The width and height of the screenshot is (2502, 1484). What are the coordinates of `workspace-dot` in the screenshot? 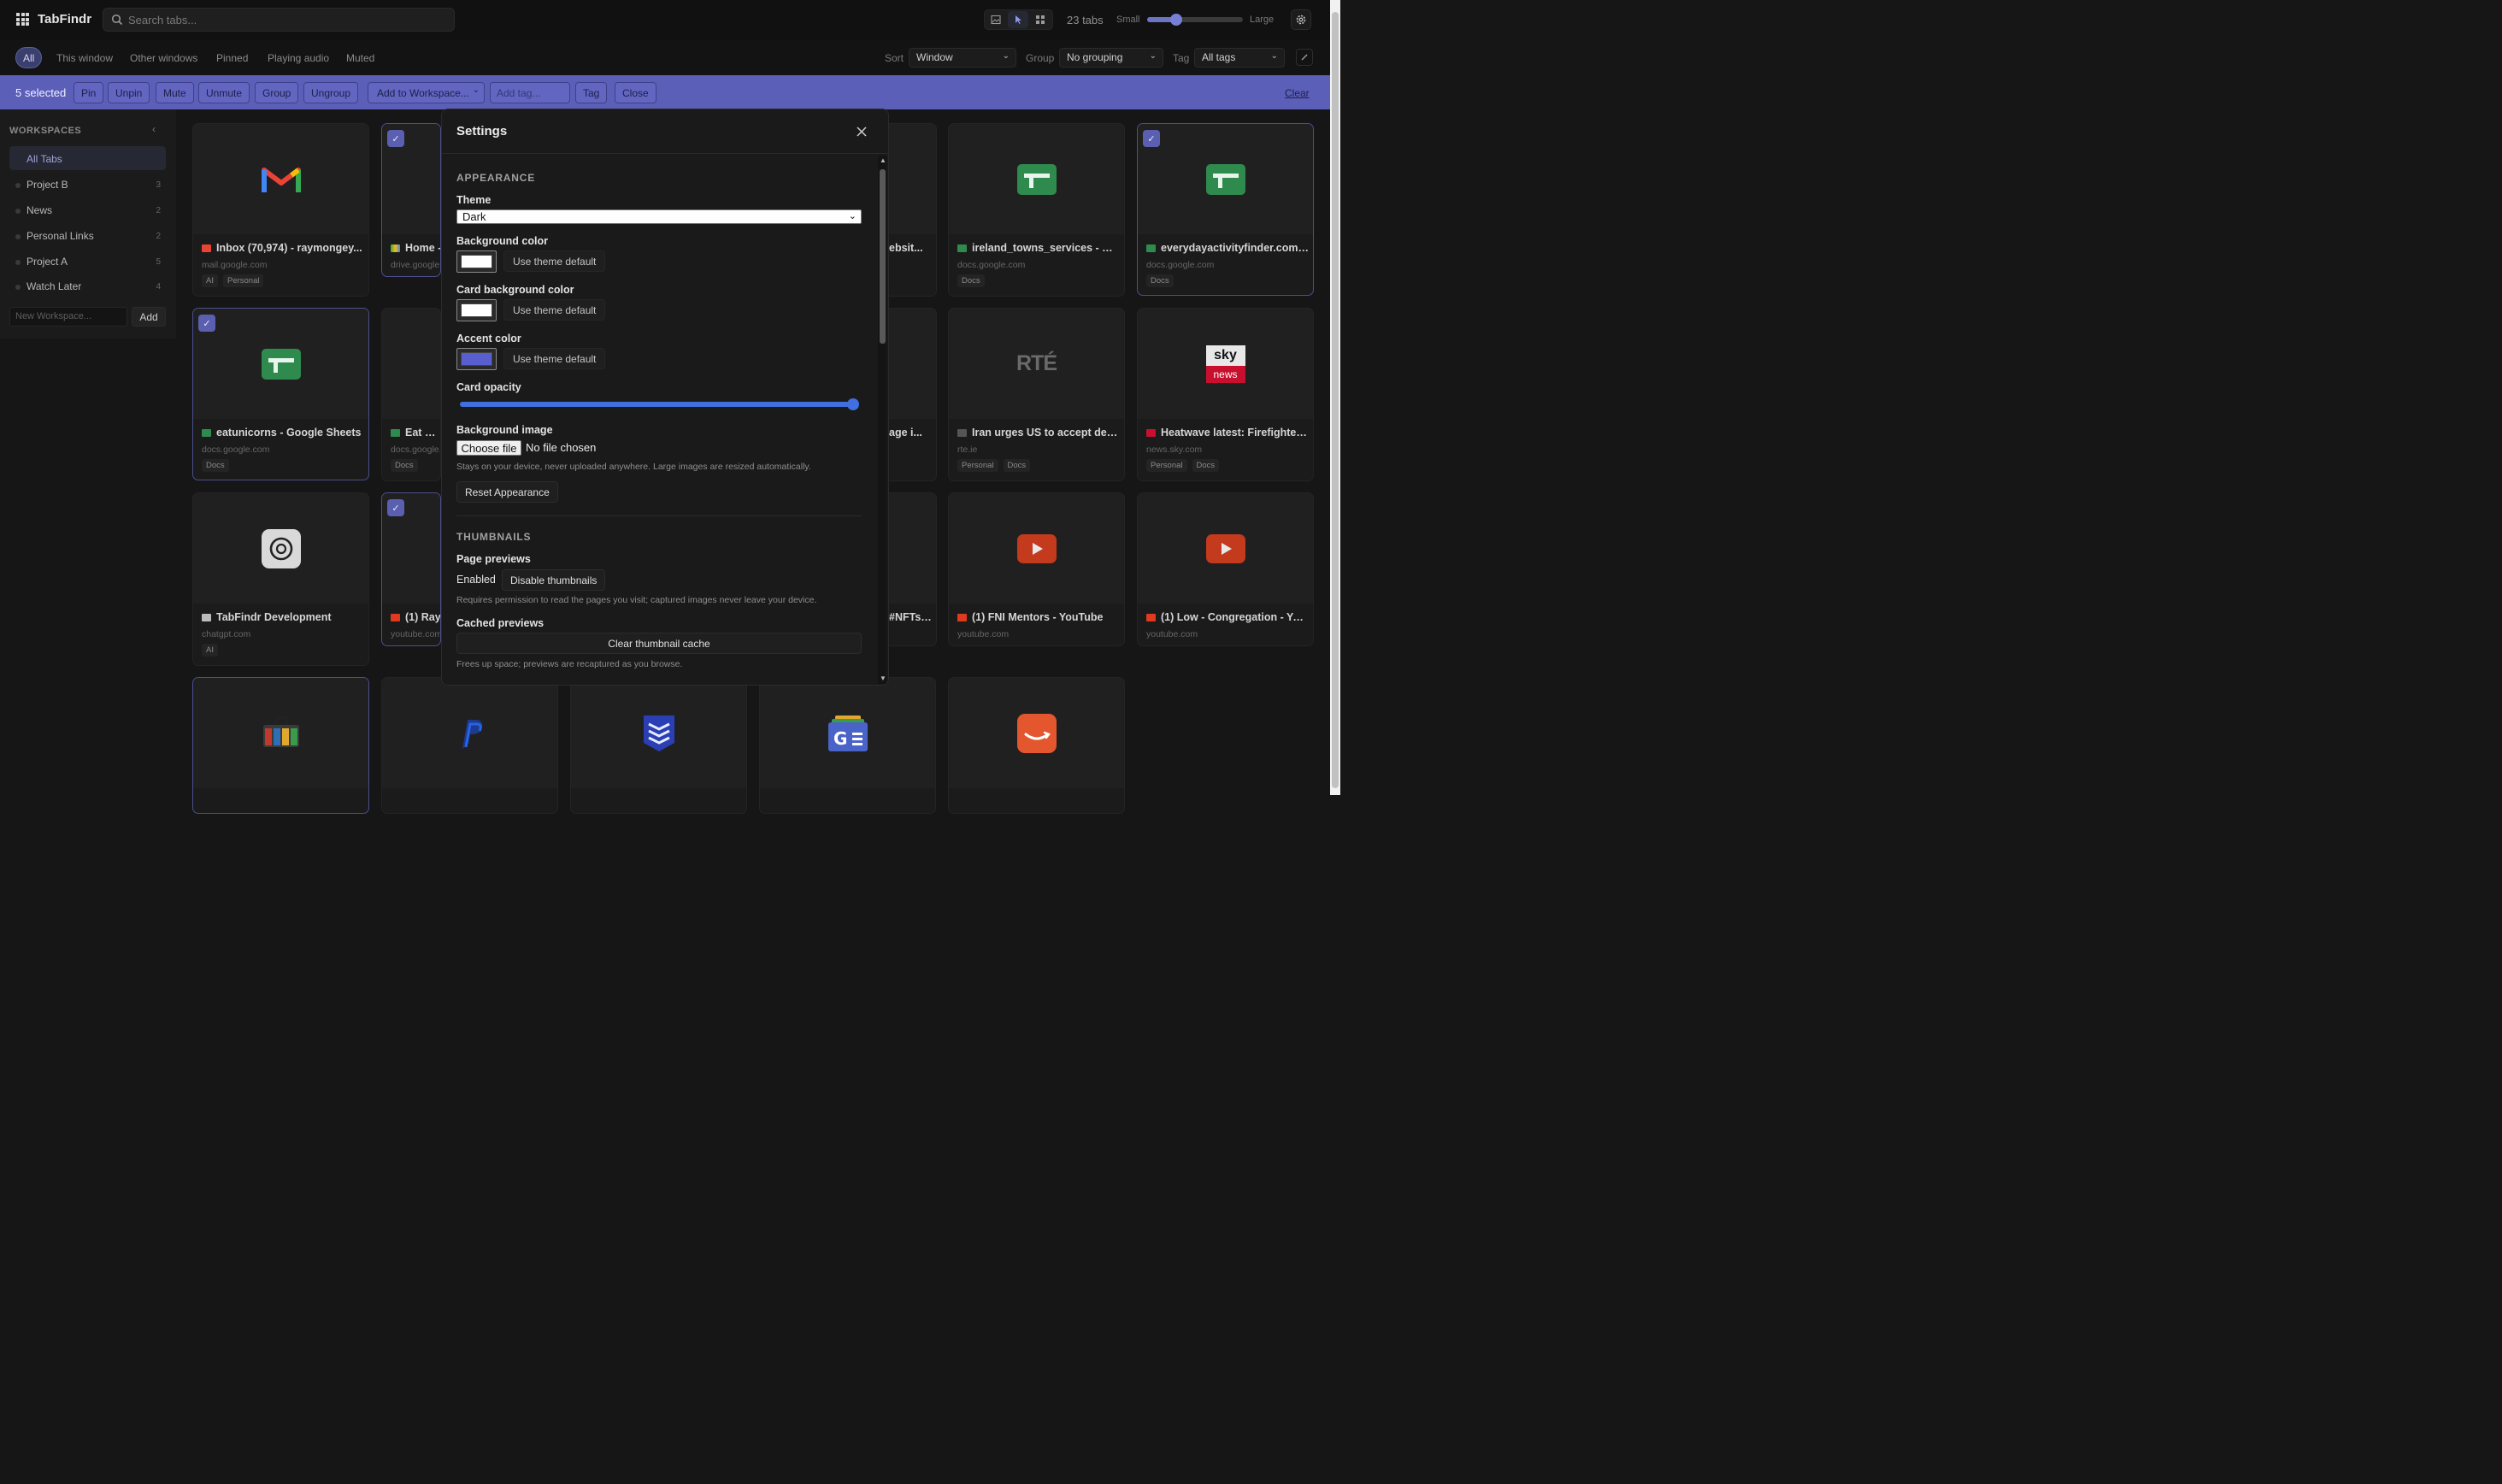 It's located at (18, 262).